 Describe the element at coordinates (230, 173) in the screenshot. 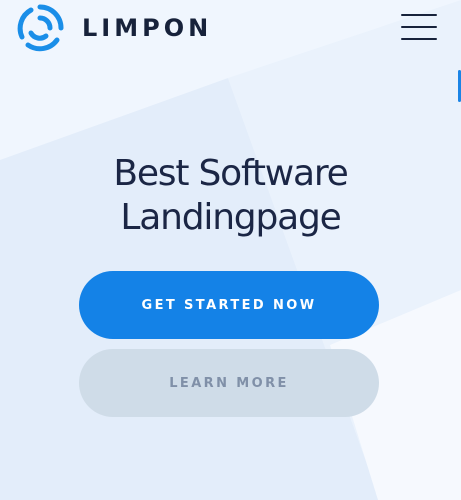

I see `hero-title-line-1: Best Software` at that location.